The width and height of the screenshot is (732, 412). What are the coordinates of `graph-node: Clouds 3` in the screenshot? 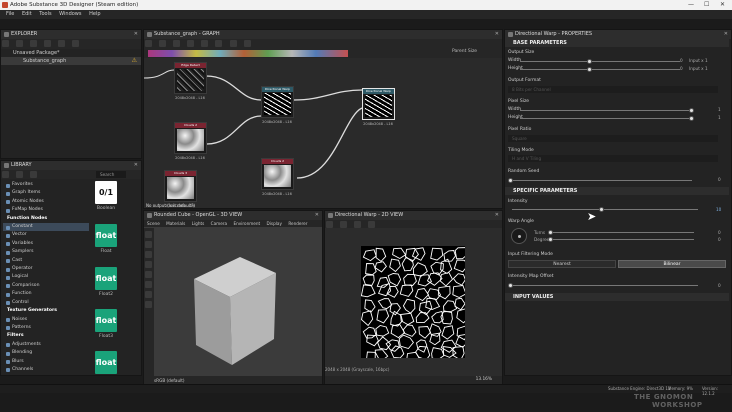 It's located at (180, 186).